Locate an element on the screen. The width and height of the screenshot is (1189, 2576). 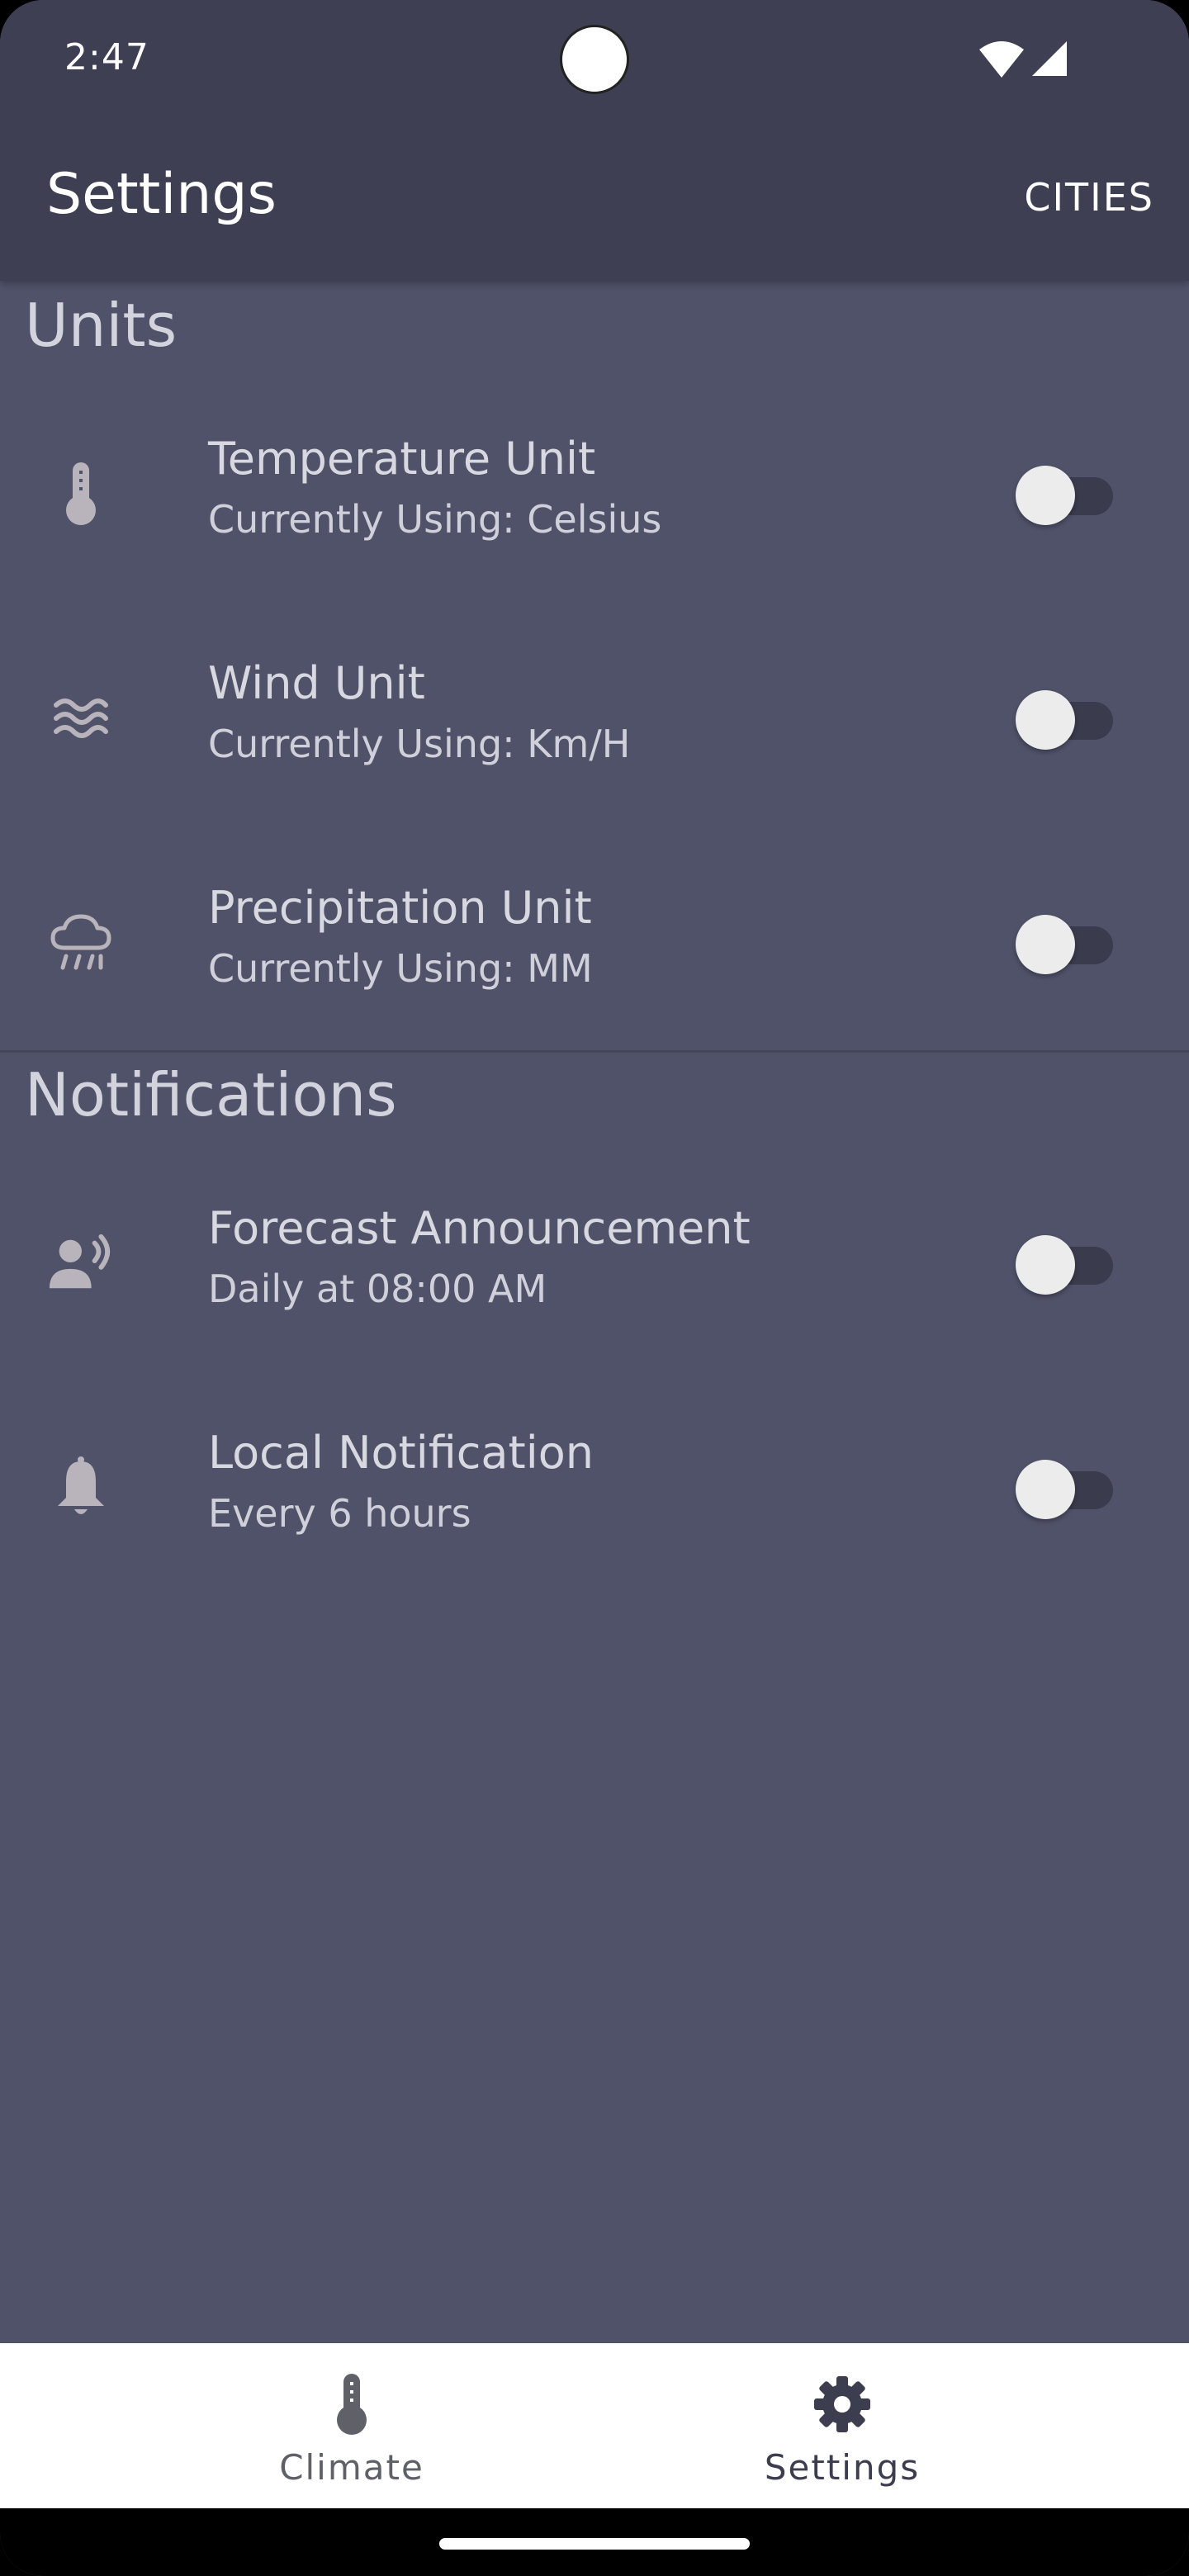
precipitation-unit-row: Precipitation Unit Currently Using: MM is located at coordinates (594, 943).